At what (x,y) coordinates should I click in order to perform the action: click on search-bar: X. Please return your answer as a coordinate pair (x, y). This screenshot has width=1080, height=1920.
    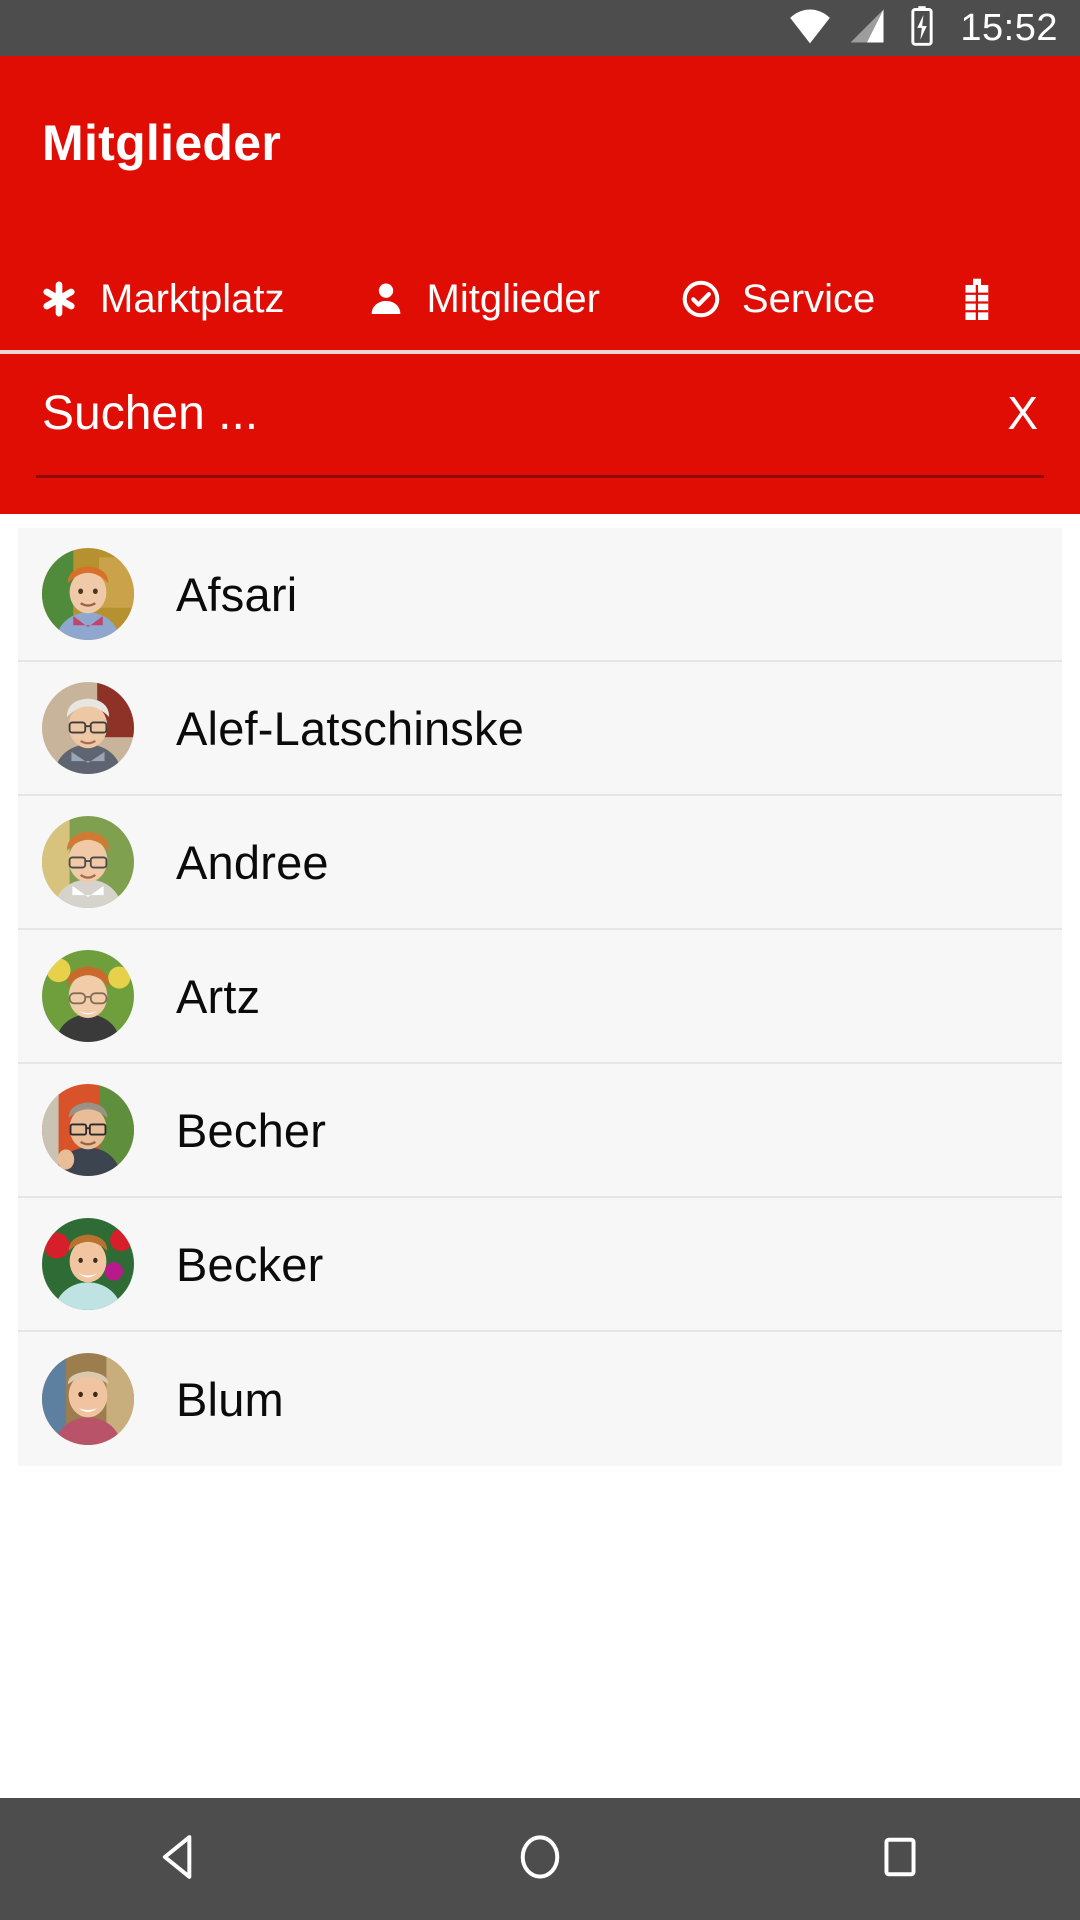
    Looking at the image, I should click on (540, 434).